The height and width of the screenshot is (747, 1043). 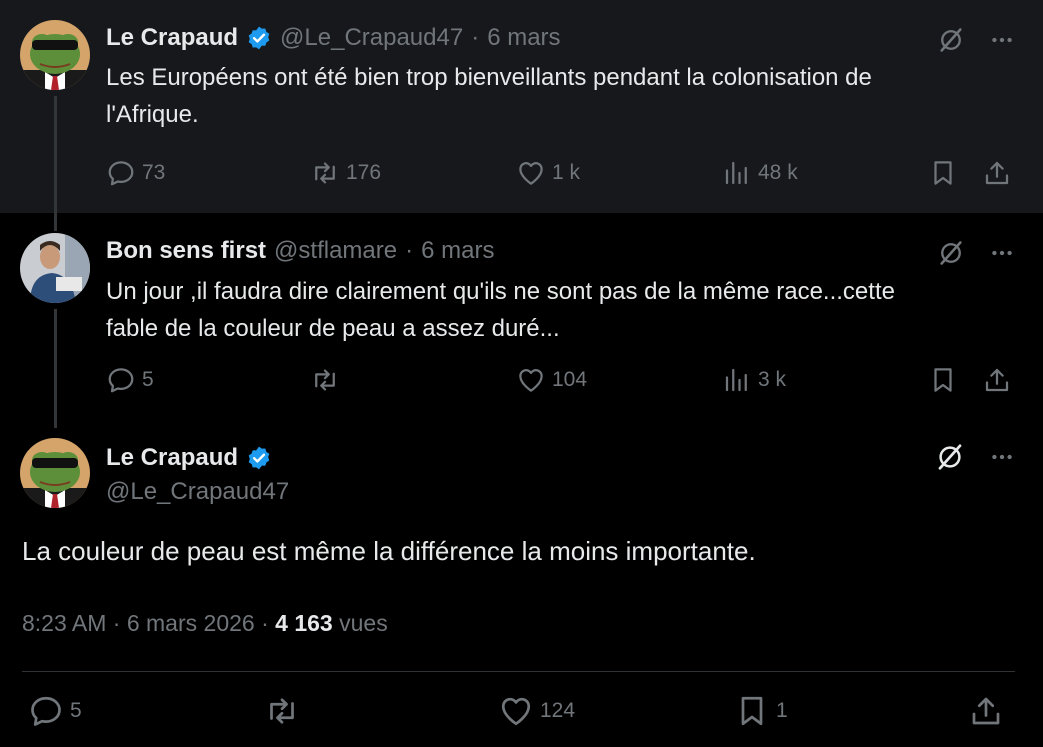 I want to click on action-bar: 73 176 1 k 48 k, so click(x=561, y=175).